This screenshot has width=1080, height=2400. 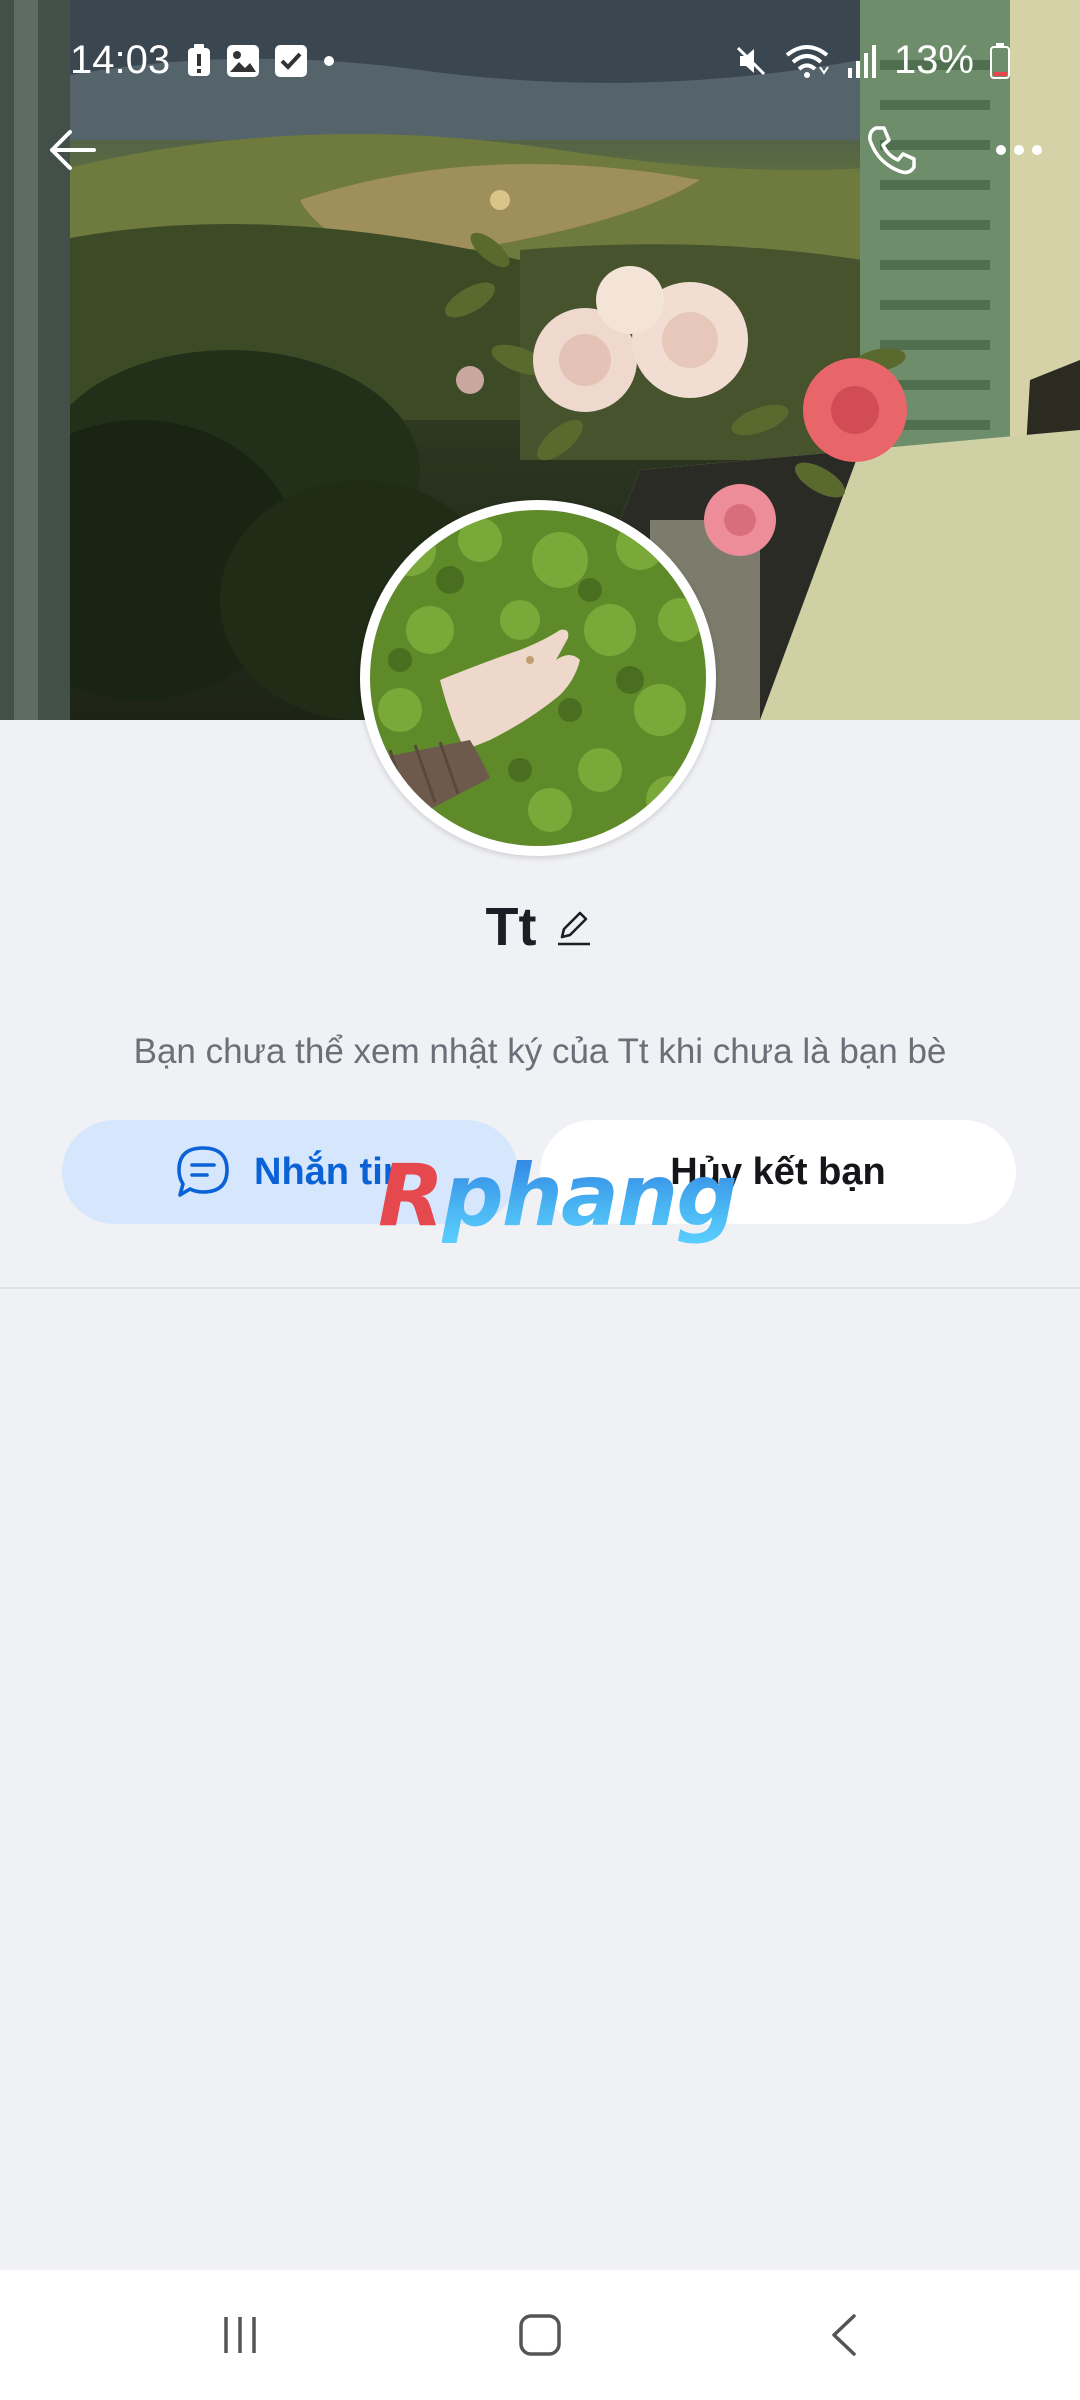 I want to click on profile-name: Tt, so click(x=511, y=927).